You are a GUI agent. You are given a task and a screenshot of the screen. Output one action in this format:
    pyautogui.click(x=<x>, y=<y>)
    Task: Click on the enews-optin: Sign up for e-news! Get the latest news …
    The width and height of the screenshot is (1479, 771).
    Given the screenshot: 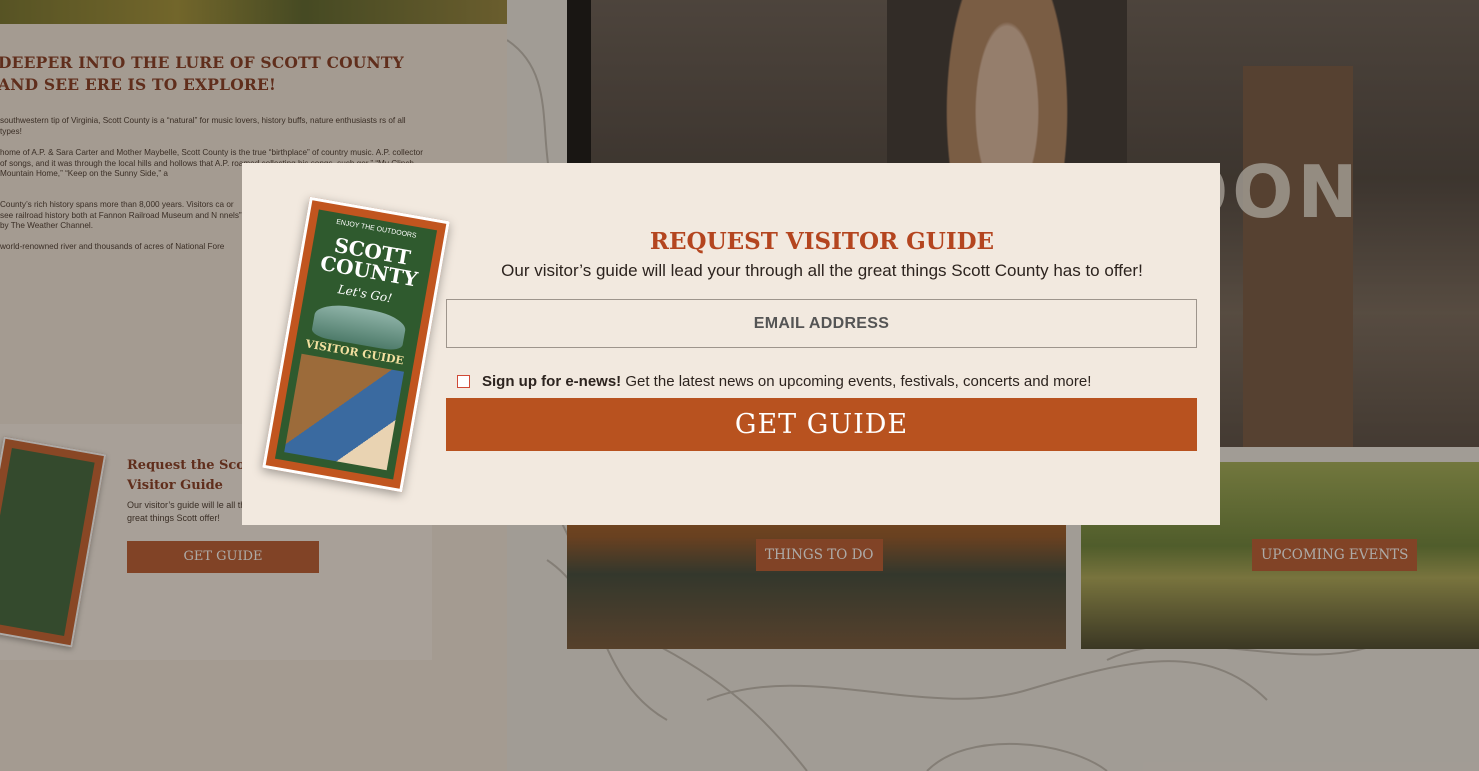 What is the action you would take?
    pyautogui.click(x=774, y=381)
    